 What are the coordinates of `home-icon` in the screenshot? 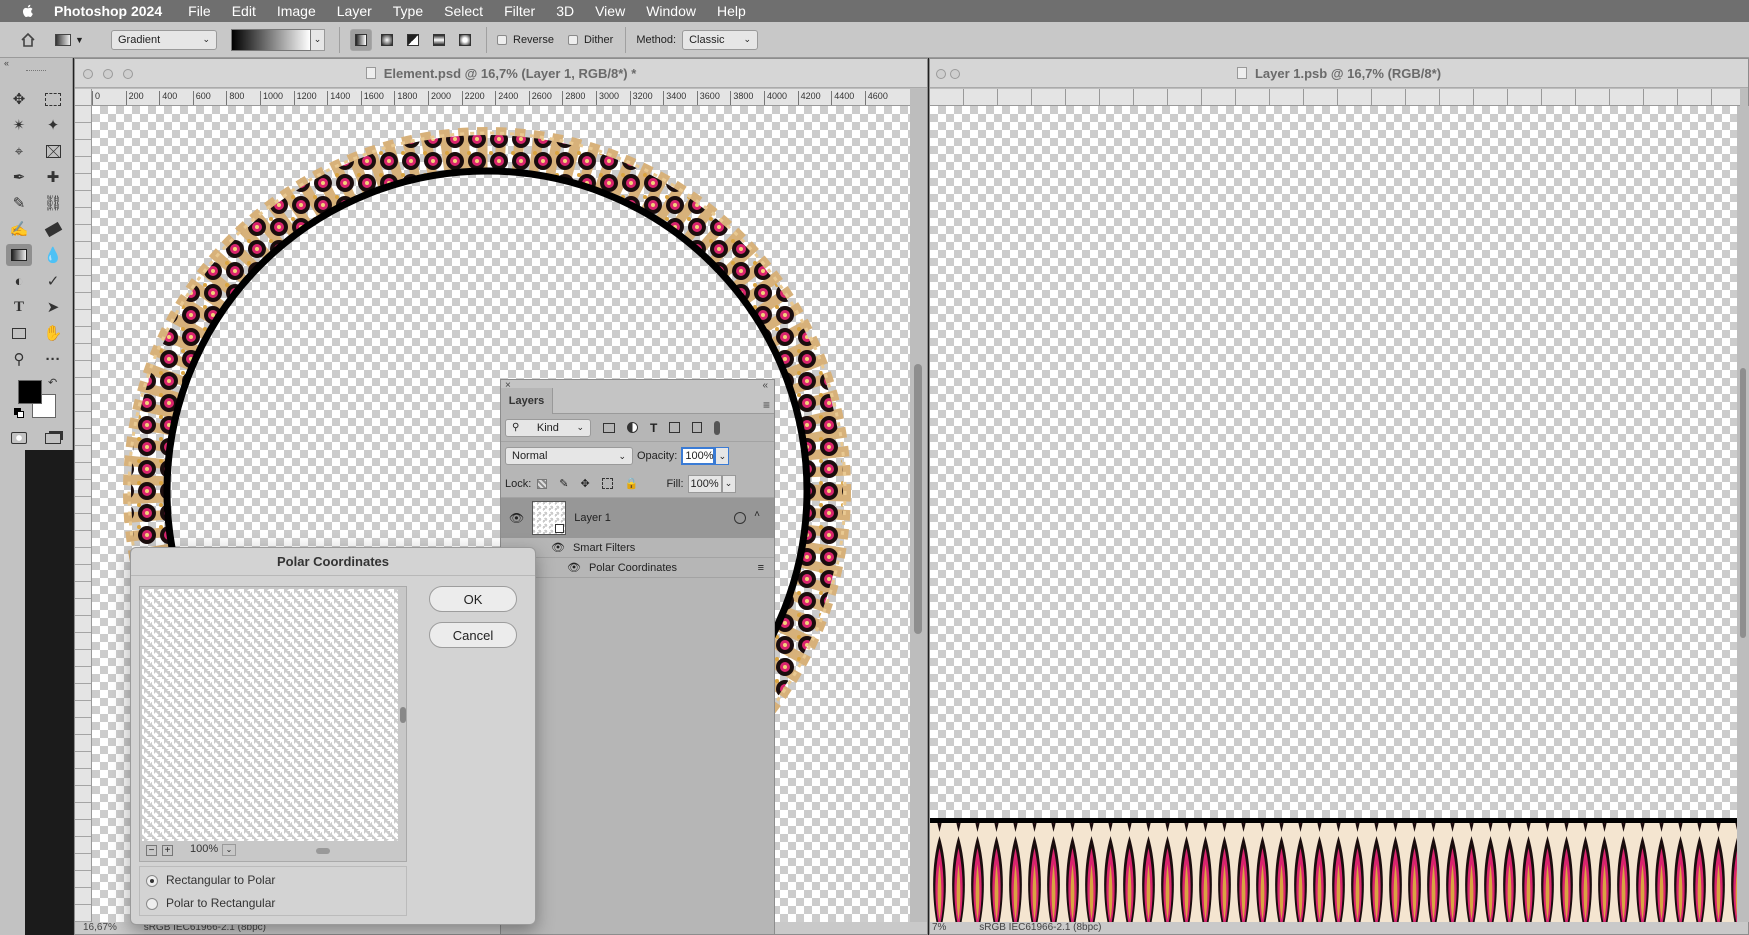 It's located at (28, 40).